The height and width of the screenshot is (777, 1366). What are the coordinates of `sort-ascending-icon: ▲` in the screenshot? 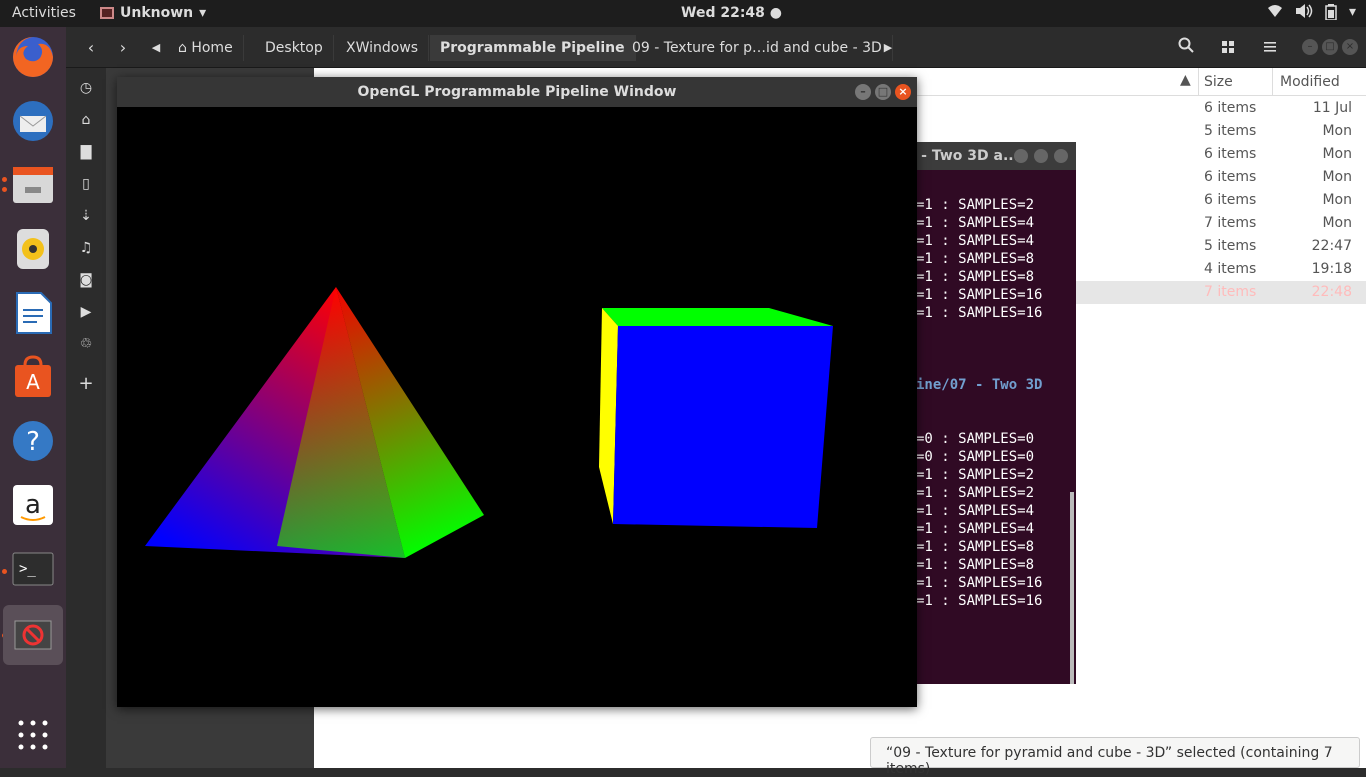 It's located at (1185, 80).